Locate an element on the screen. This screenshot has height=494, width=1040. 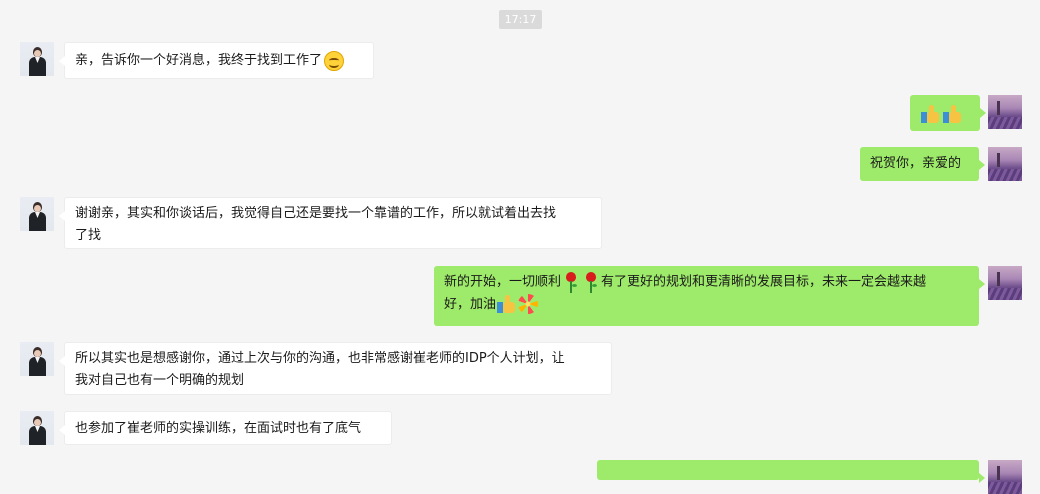
message-bubble-received: 亲，告诉你一个好消息，我终于找到工作了 is located at coordinates (216, 60).